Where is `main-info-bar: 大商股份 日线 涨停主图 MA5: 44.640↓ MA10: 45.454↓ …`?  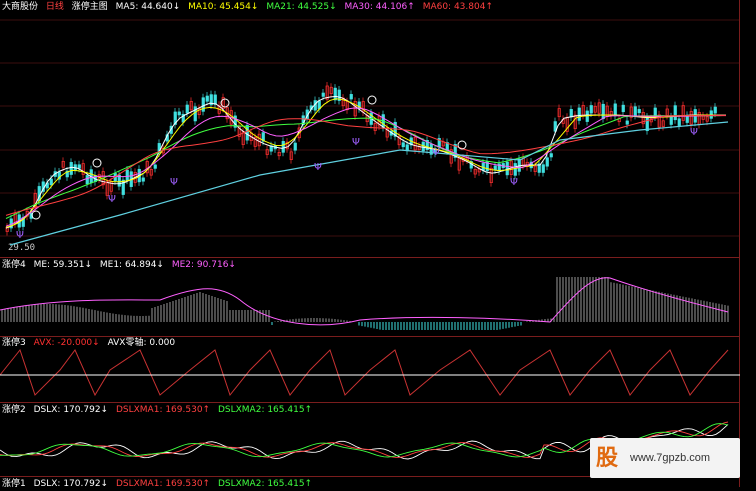
main-info-bar: 大商股份 日线 涨停主图 MA5: 44.640↓ MA10: 45.454↓ … is located at coordinates (250, 7).